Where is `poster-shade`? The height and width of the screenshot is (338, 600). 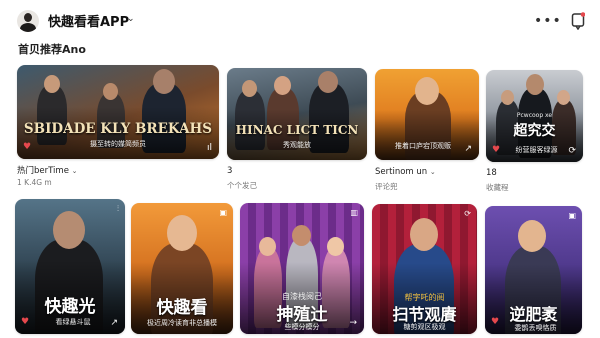
poster-shade is located at coordinates (427, 134).